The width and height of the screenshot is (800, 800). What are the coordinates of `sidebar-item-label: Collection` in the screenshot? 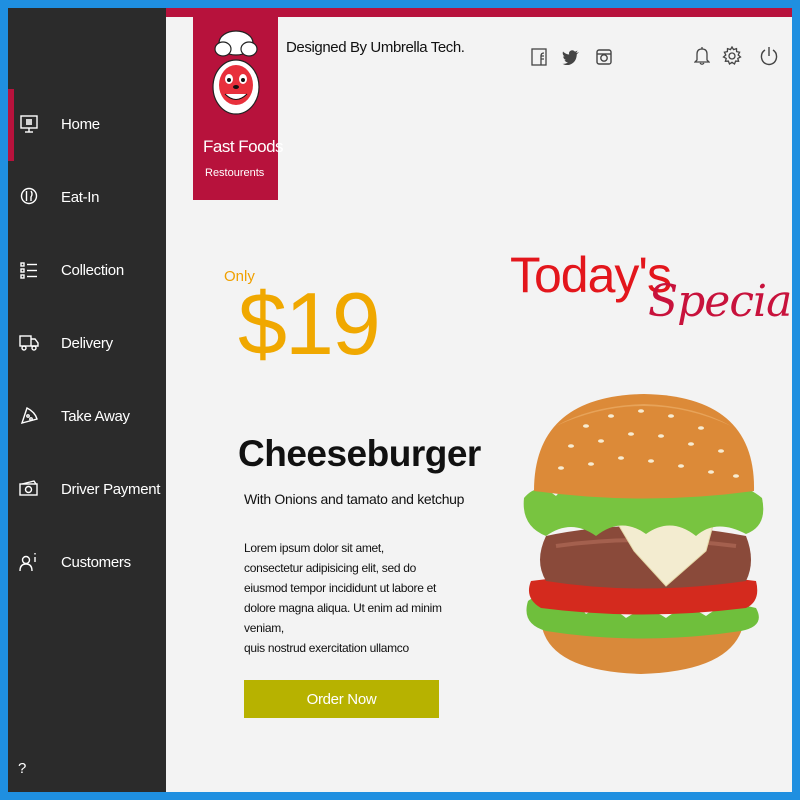 It's located at (92, 270).